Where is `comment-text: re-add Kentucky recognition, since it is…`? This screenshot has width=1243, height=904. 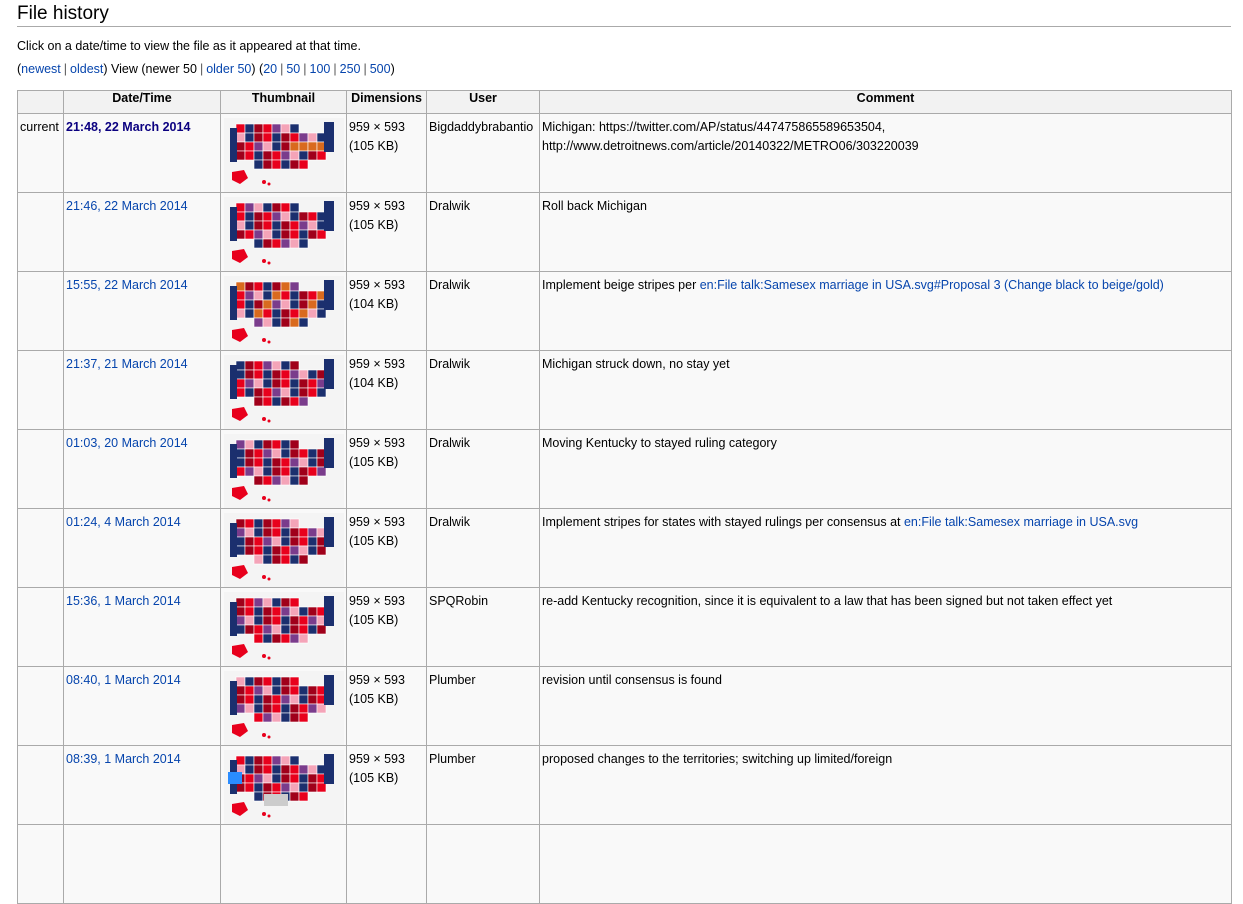
comment-text: re-add Kentucky recognition, since it is… is located at coordinates (827, 601).